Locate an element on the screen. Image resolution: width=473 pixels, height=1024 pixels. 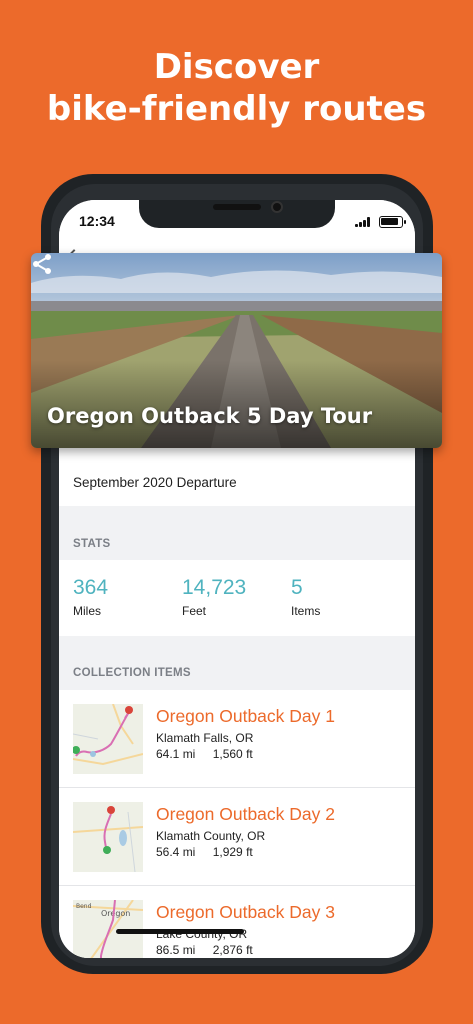
stat-feet: 14,723 Feet is located at coordinates (214, 597).